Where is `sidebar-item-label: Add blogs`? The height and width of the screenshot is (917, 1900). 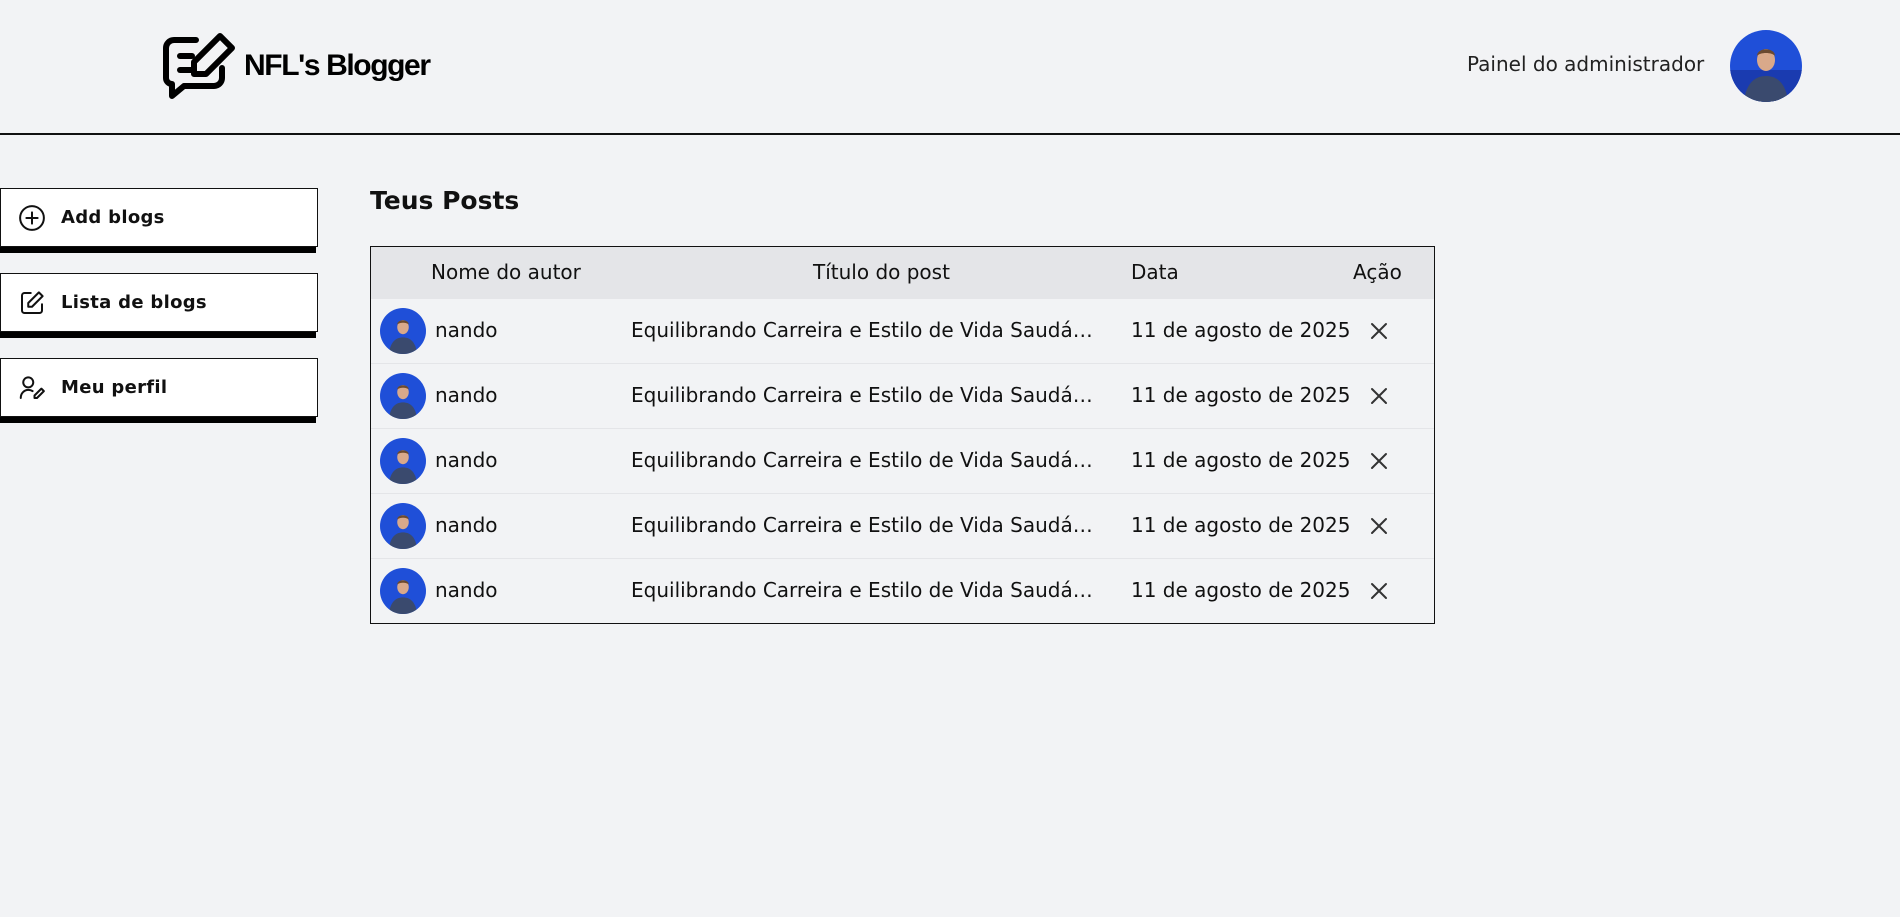
sidebar-item-label: Add blogs is located at coordinates (113, 217).